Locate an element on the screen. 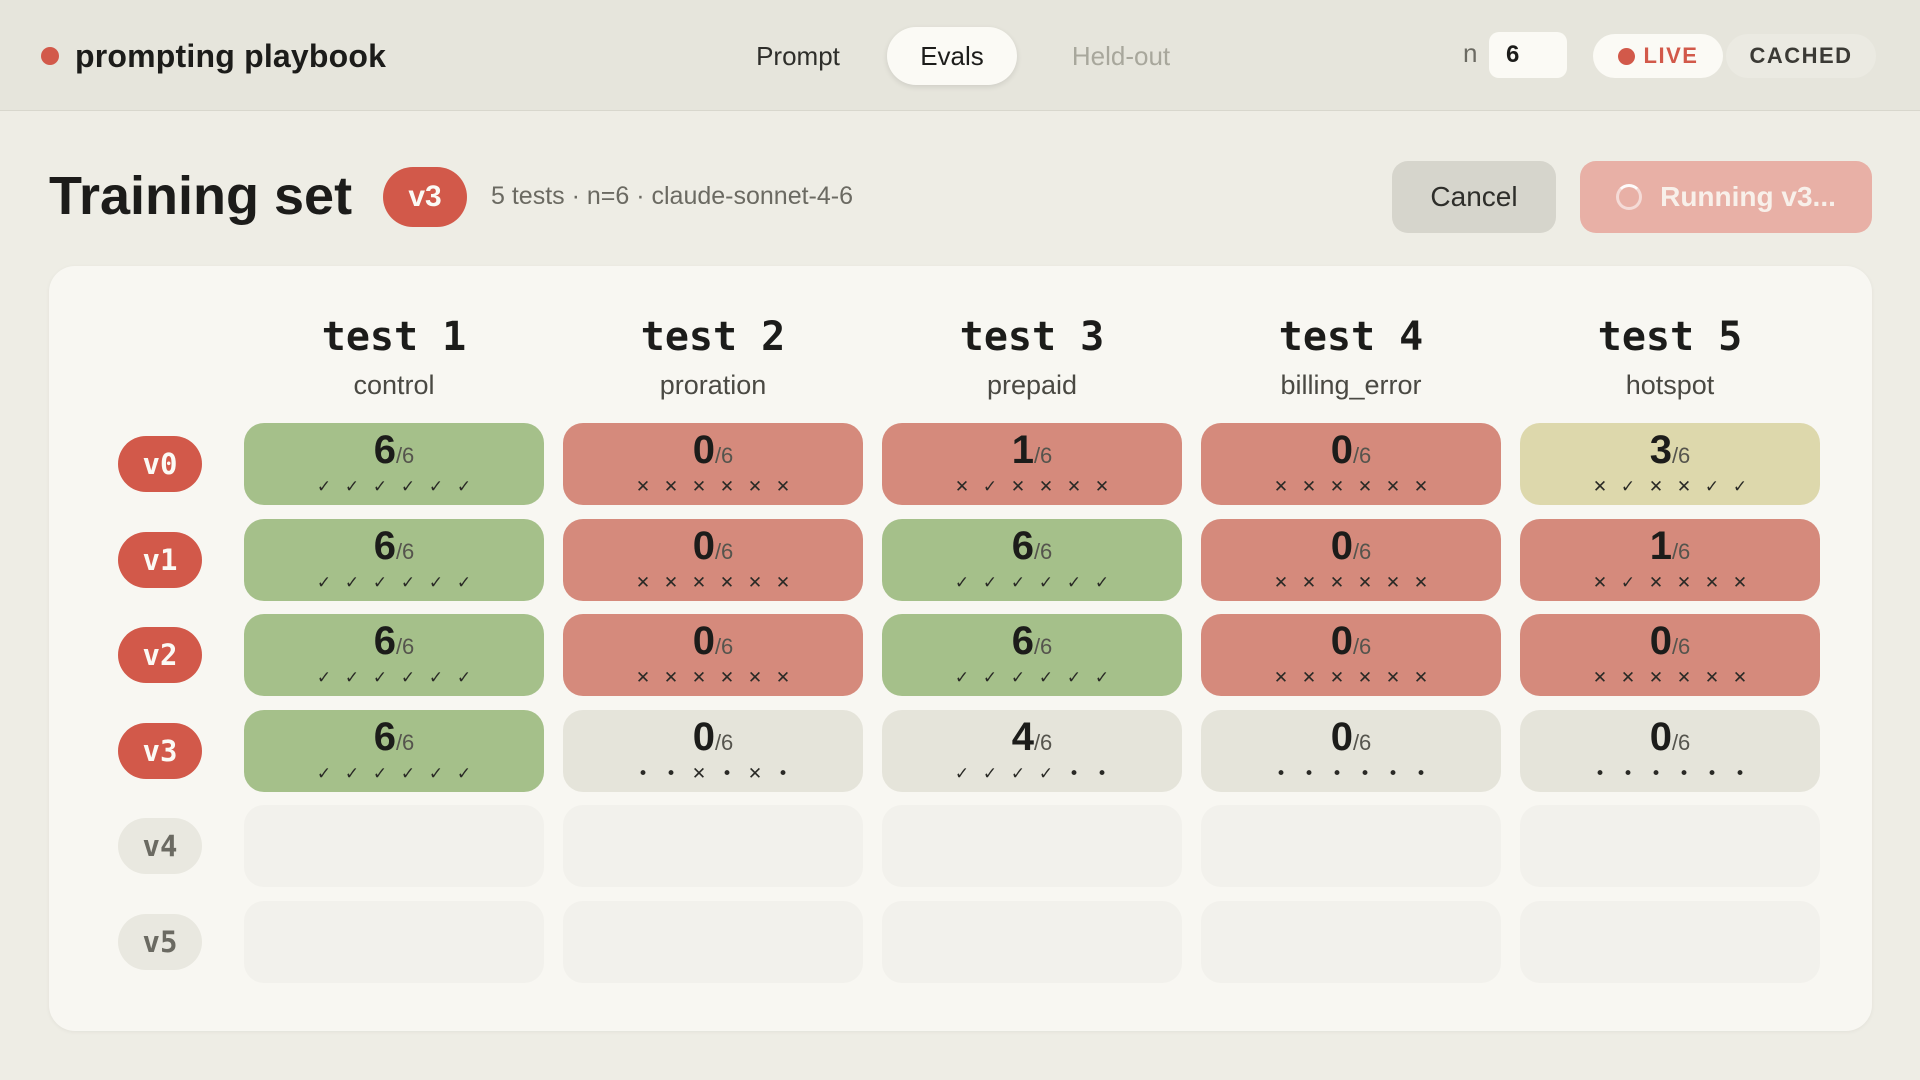 Image resolution: width=1920 pixels, height=1080 pixels. column-header: test 4 billing_error is located at coordinates (1351, 356).